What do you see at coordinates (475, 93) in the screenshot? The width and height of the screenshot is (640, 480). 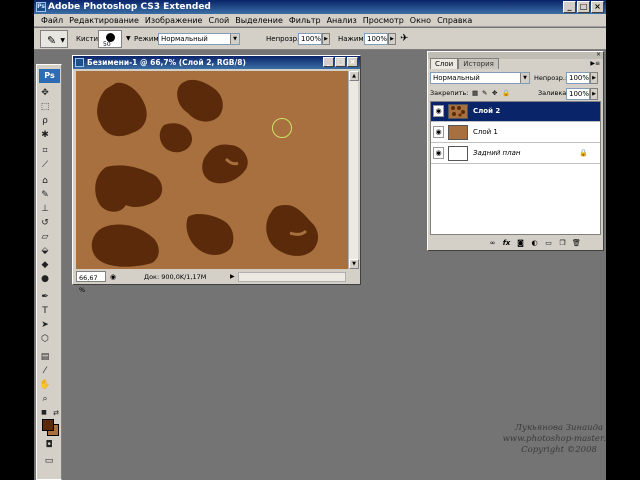 I see `lock-transparency-icon: ▦` at bounding box center [475, 93].